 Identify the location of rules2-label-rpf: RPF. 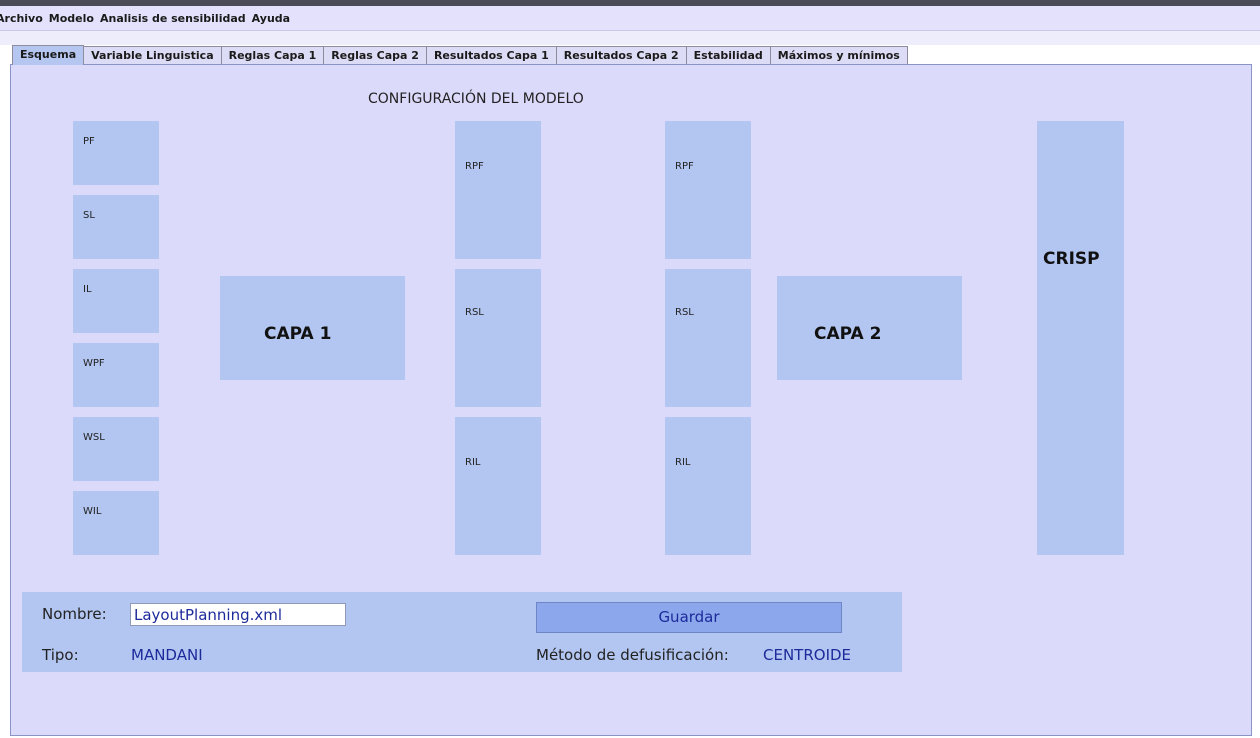
(684, 166).